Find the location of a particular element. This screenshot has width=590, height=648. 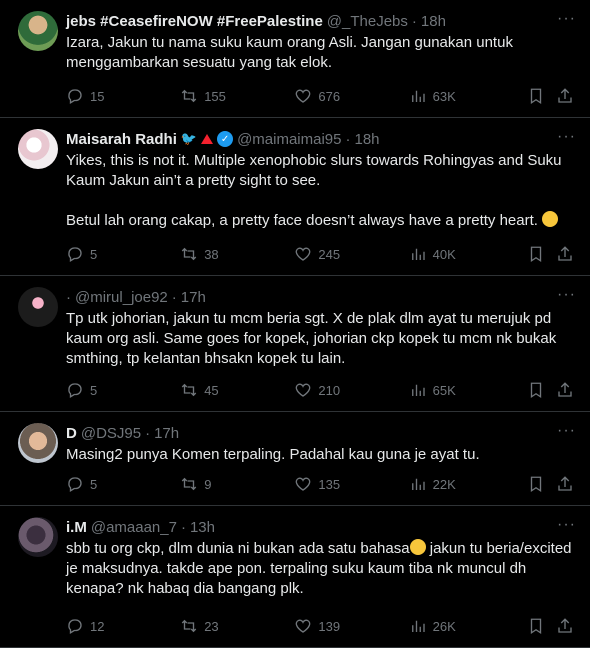

views-button: 65K is located at coordinates (468, 390).